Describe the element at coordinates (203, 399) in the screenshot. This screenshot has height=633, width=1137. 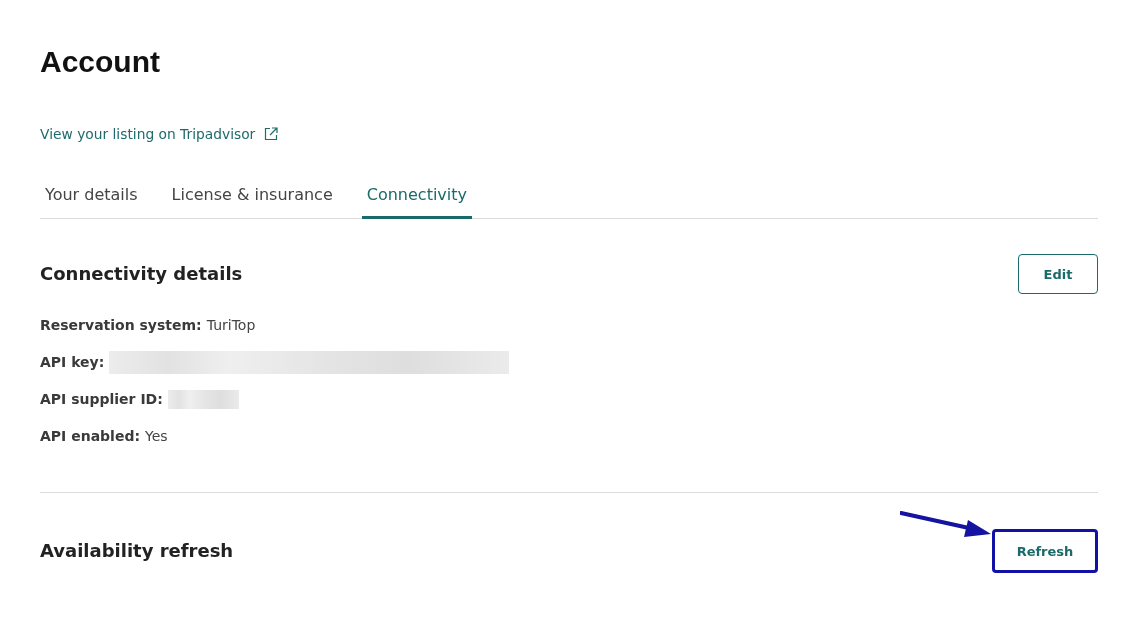
I see `blurred-value` at that location.